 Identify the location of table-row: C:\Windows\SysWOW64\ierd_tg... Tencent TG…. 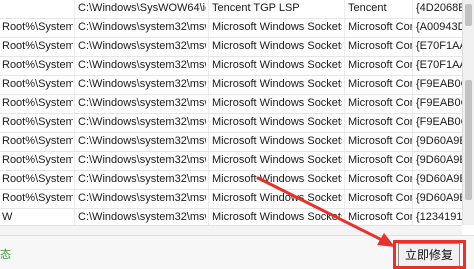
(231, 9).